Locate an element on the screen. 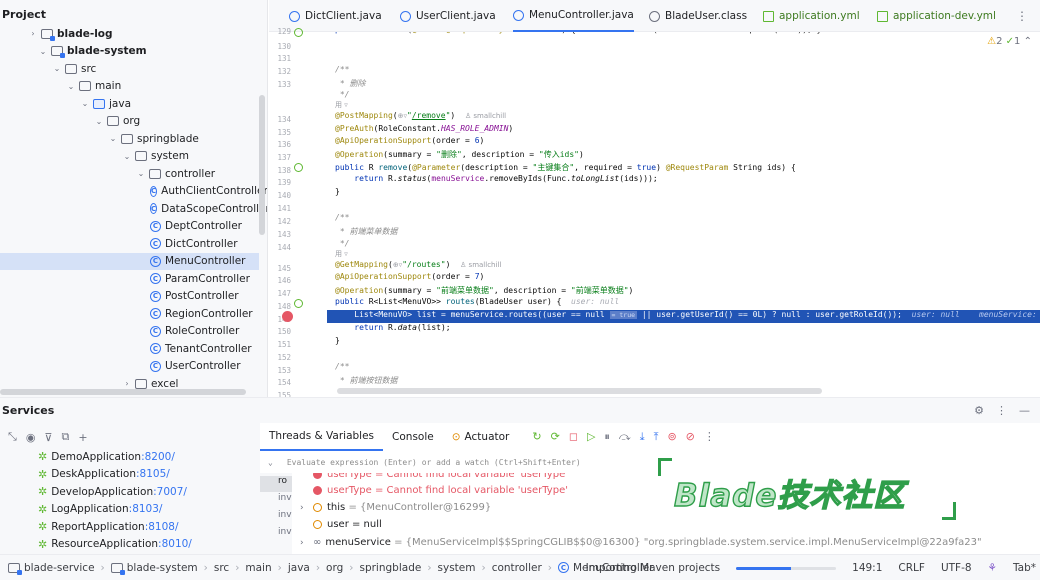 The width and height of the screenshot is (1040, 580). variable-row: › this = {MenuController@16299} is located at coordinates (395, 507).